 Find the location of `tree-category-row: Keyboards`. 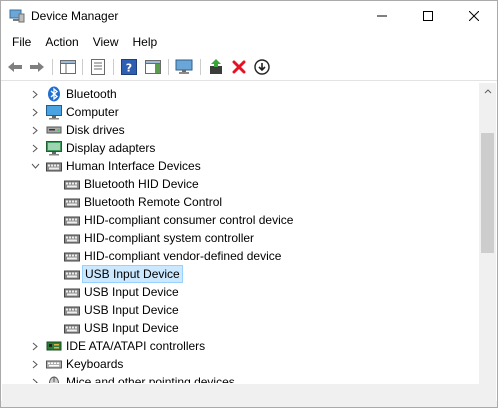

tree-category-row: Keyboards is located at coordinates (240, 364).